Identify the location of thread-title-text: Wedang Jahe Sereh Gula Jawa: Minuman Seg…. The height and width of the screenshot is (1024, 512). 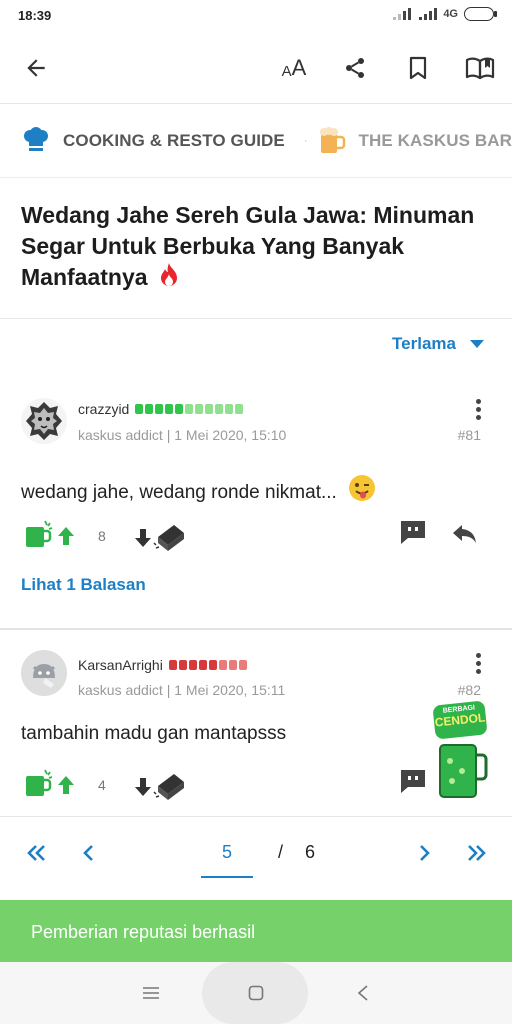
(248, 246).